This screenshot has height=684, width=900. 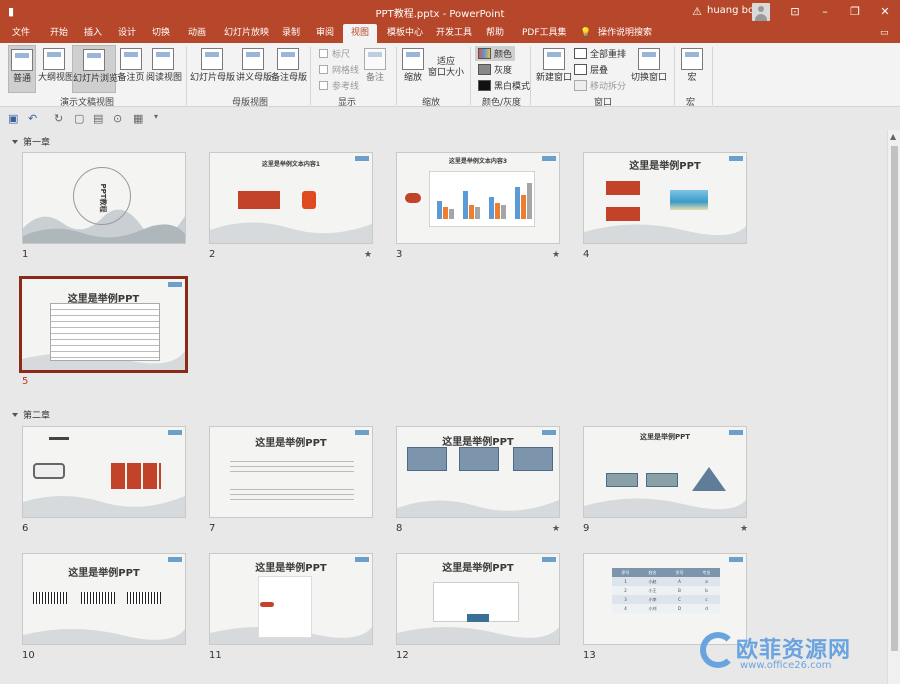 What do you see at coordinates (413, 198) in the screenshot?
I see `ppt-icon` at bounding box center [413, 198].